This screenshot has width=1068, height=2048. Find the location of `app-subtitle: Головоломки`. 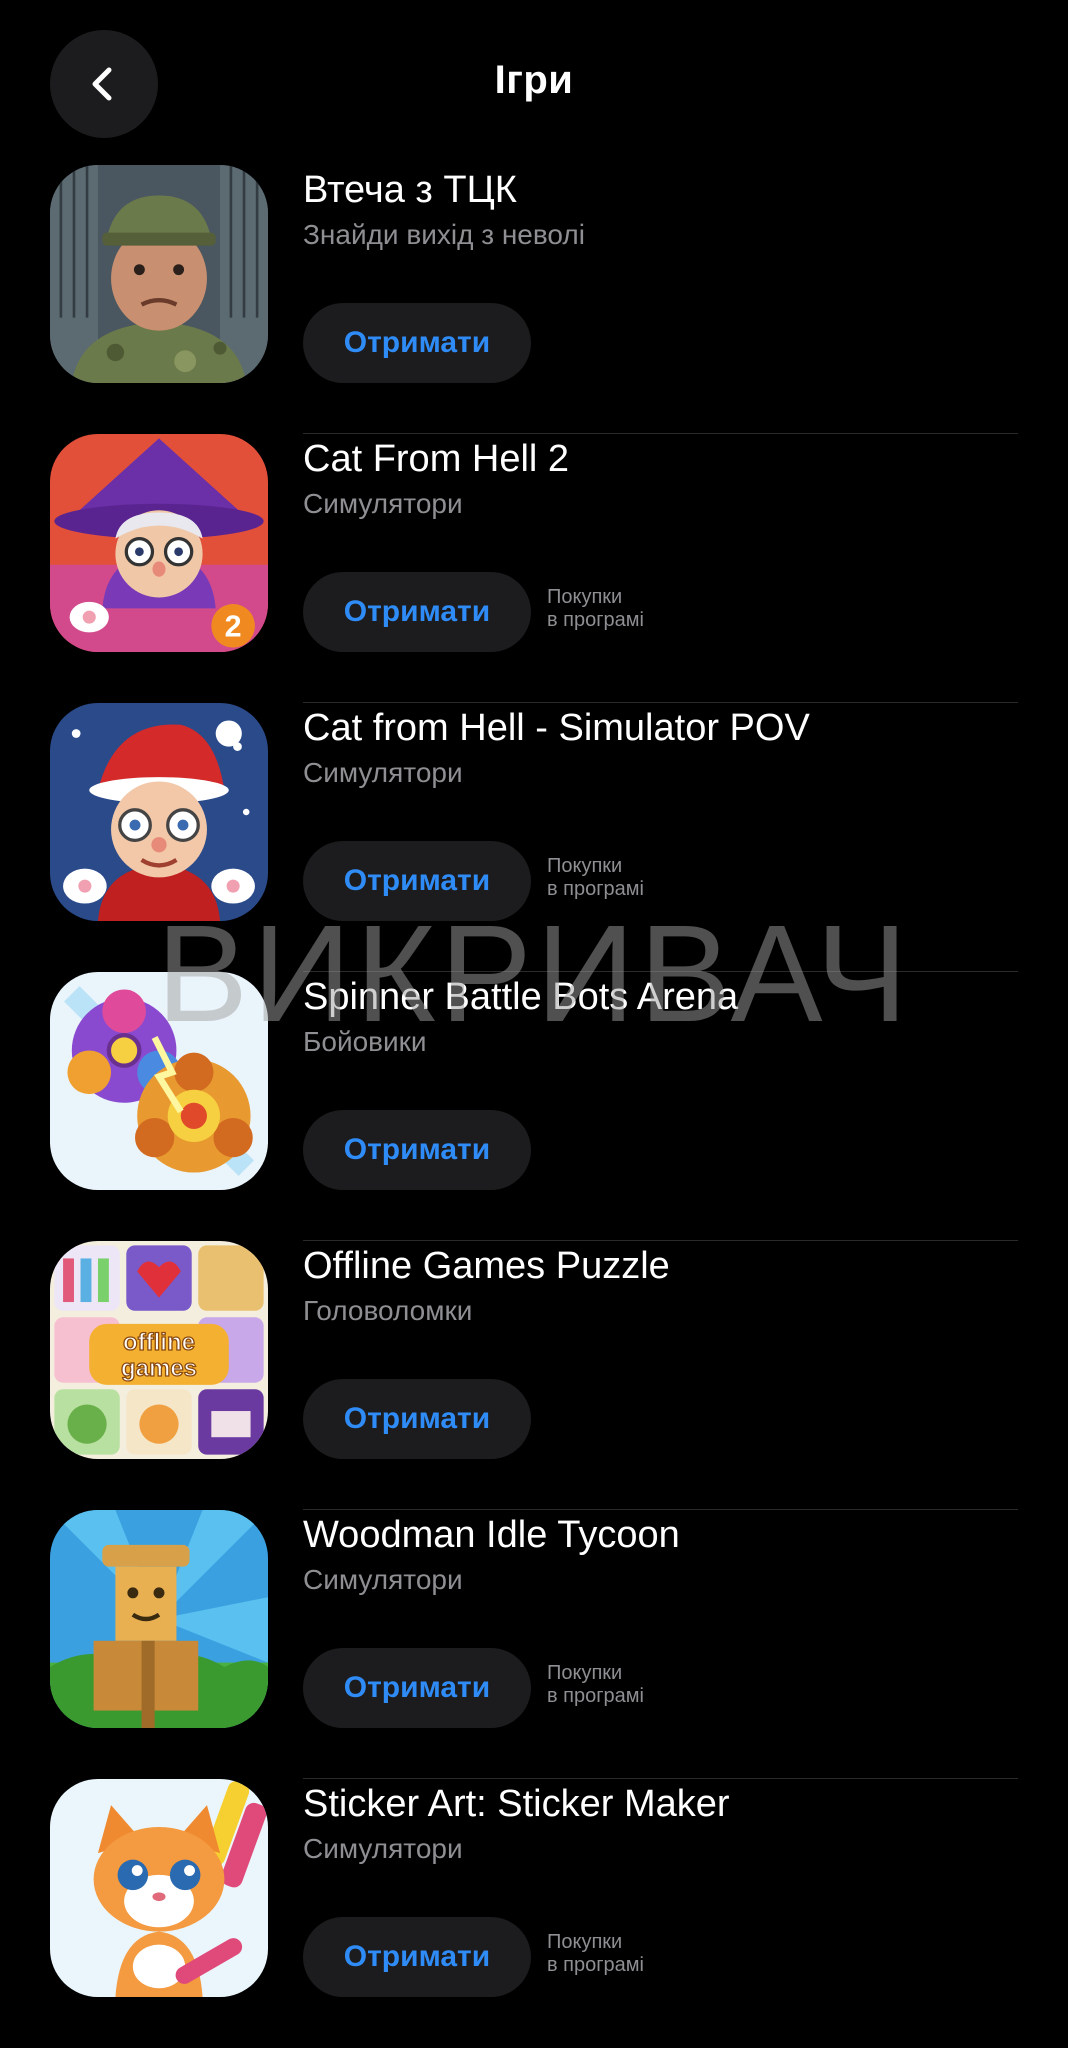

app-subtitle: Головоломки is located at coordinates (388, 1310).